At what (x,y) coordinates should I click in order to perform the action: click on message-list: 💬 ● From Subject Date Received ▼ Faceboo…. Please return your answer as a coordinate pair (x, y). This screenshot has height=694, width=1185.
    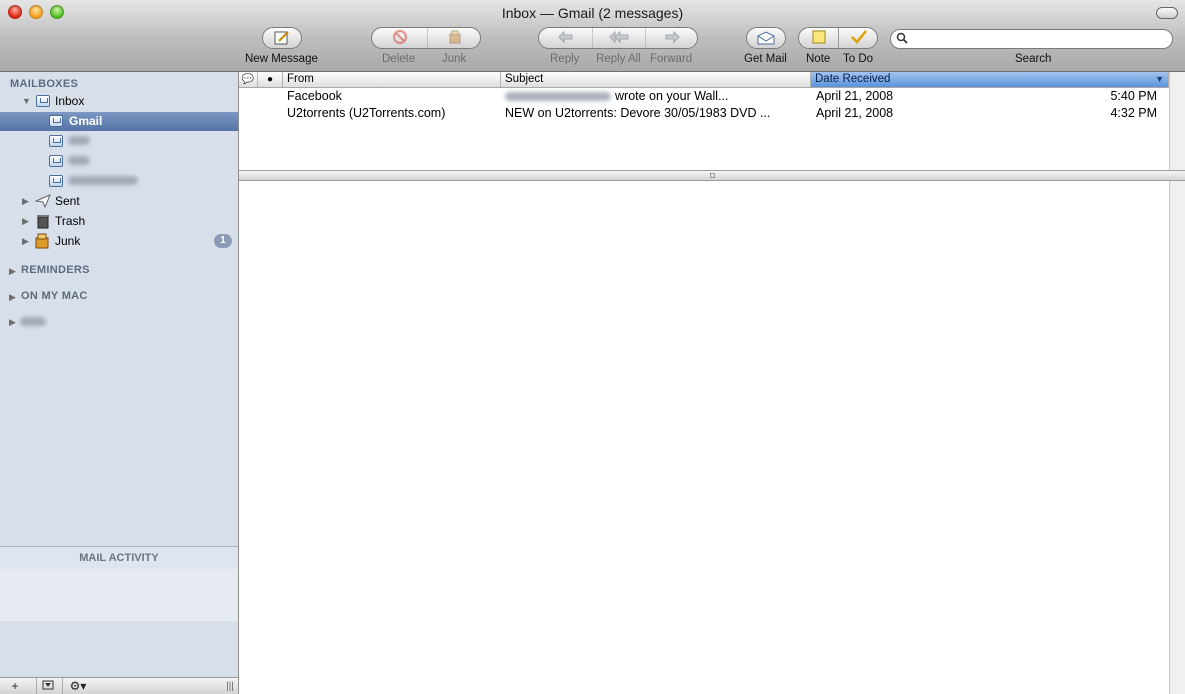
    Looking at the image, I should click on (704, 121).